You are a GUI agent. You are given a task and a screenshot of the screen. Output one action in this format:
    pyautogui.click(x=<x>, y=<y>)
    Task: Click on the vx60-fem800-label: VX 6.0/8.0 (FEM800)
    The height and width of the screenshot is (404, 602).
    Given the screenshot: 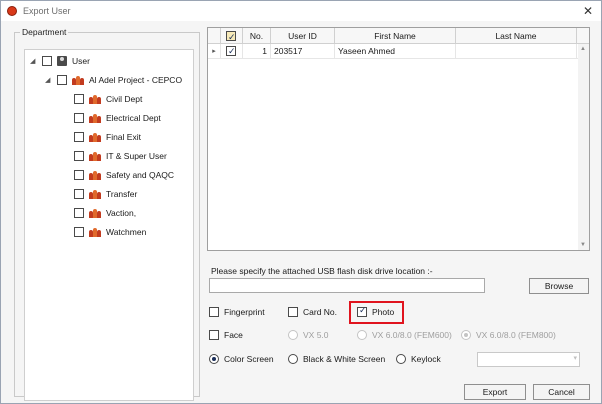 What is the action you would take?
    pyautogui.click(x=516, y=335)
    